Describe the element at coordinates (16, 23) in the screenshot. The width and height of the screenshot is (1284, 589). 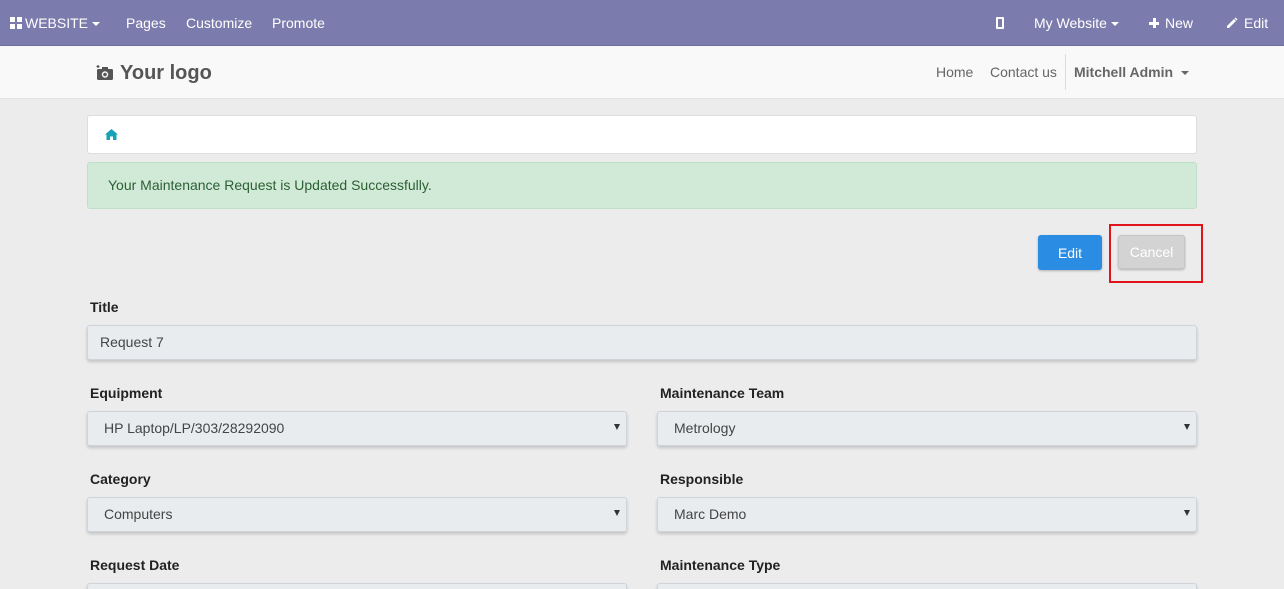
I see `apps-grid-icon` at that location.